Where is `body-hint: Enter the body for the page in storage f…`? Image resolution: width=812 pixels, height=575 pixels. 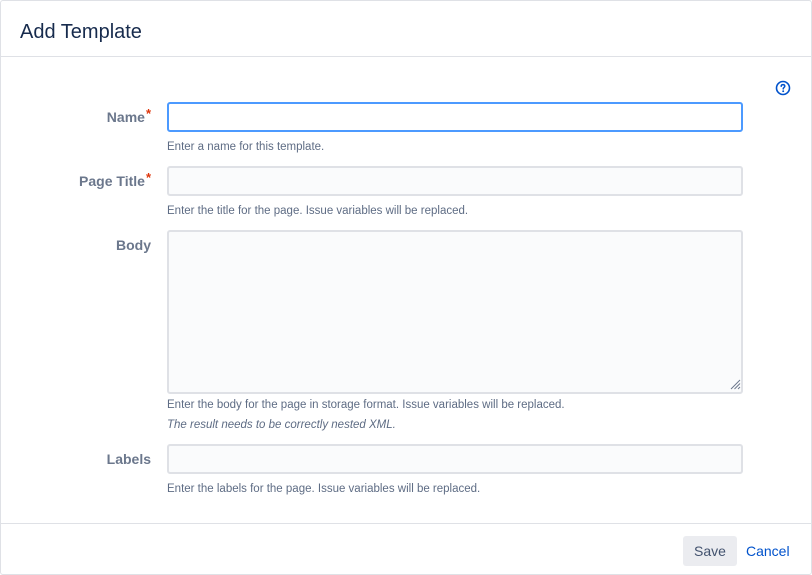 body-hint: Enter the body for the page in storage f… is located at coordinates (366, 405).